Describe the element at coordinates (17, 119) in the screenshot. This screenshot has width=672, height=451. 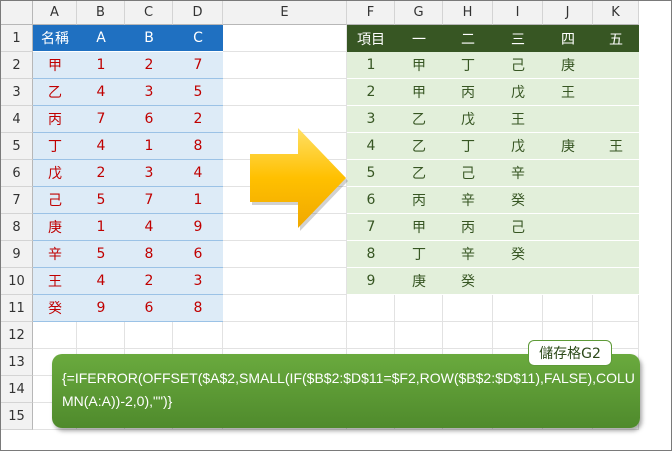
I see `row-header-4: 4` at that location.